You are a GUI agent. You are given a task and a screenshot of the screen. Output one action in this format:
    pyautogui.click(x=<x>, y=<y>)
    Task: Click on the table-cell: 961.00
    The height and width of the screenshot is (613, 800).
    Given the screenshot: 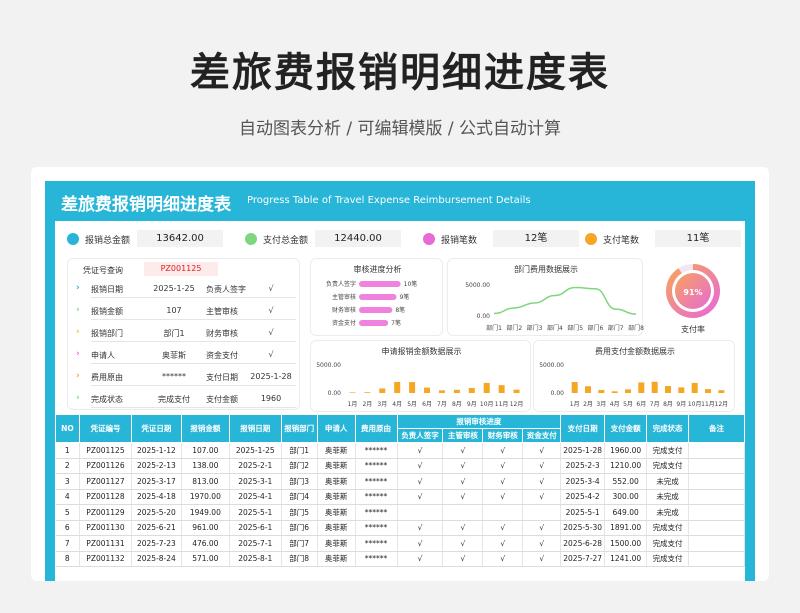 What is the action you would take?
    pyautogui.click(x=205, y=528)
    